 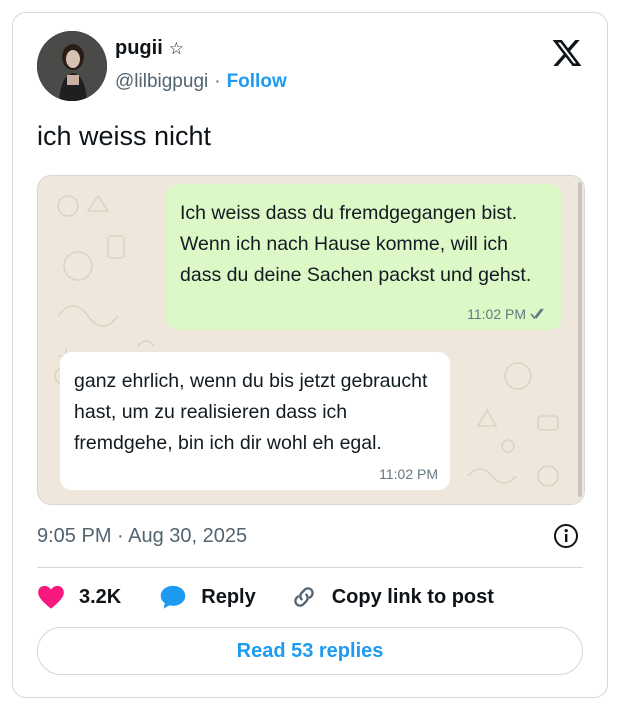 I want to click on author-handle: @lilbigpugi, so click(x=161, y=82).